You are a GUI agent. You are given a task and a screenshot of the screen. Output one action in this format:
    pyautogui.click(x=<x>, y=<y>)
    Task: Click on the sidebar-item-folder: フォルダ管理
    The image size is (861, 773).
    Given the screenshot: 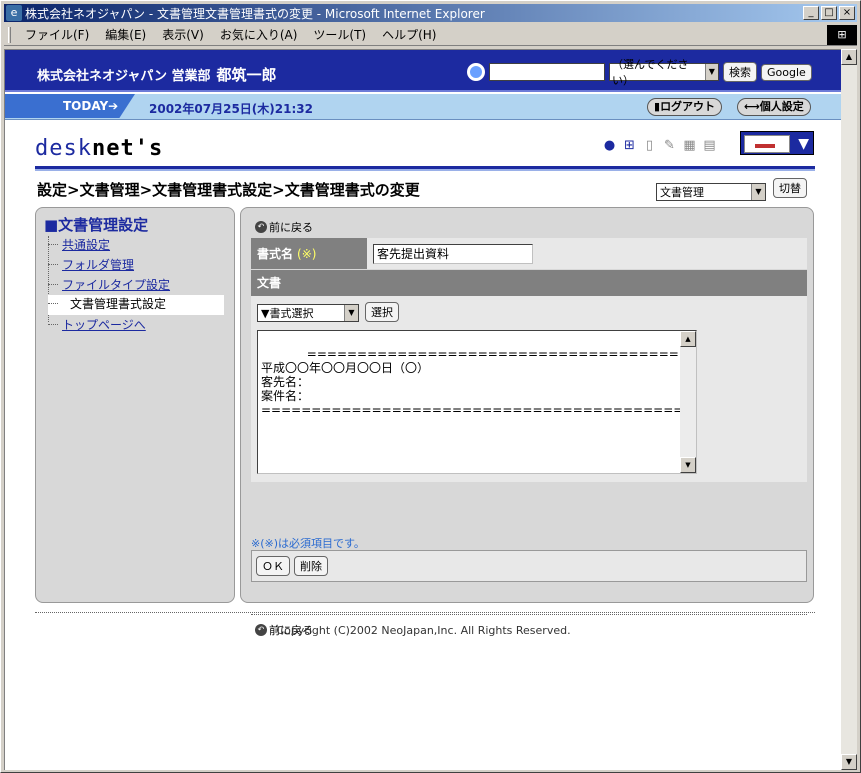 What is the action you would take?
    pyautogui.click(x=91, y=264)
    